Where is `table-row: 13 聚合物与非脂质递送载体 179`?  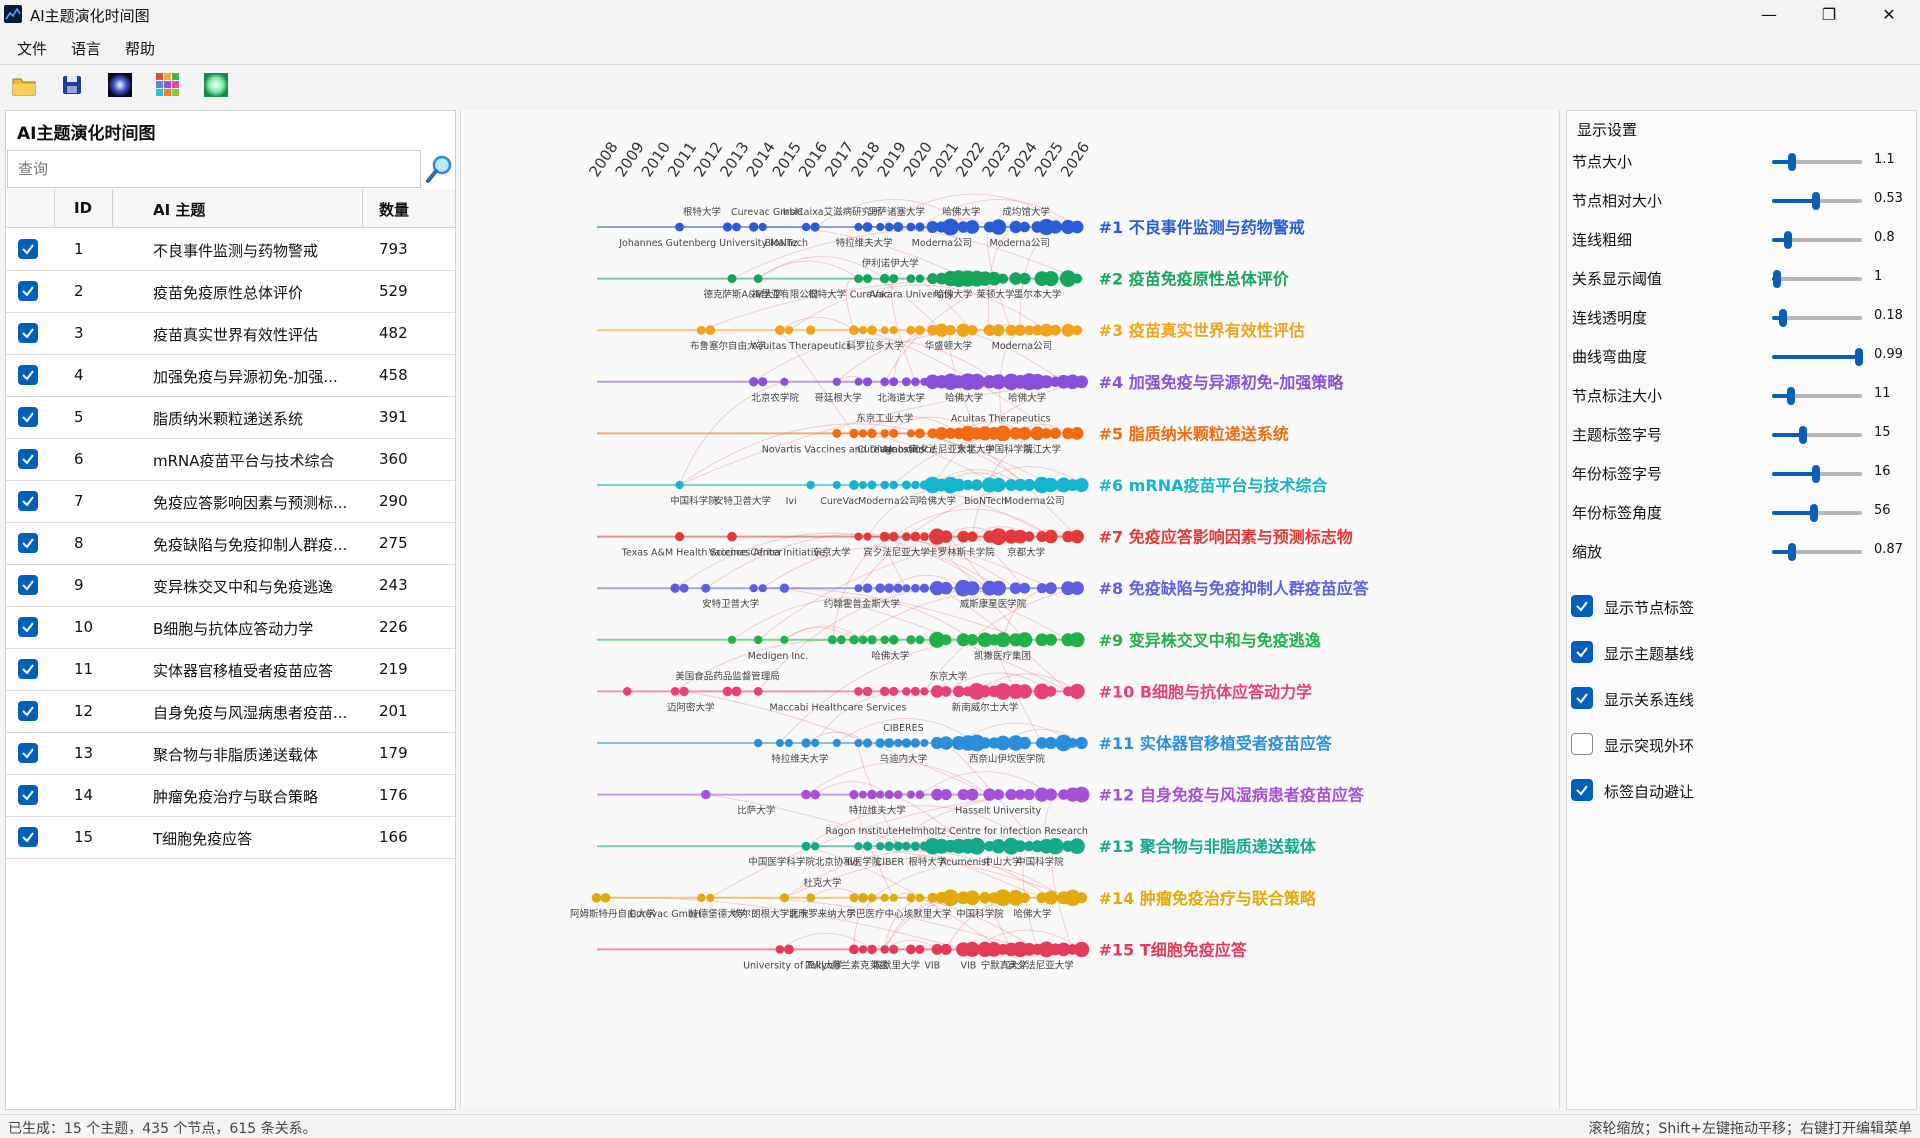 table-row: 13 聚合物与非脂质递送载体 179 is located at coordinates (230, 753).